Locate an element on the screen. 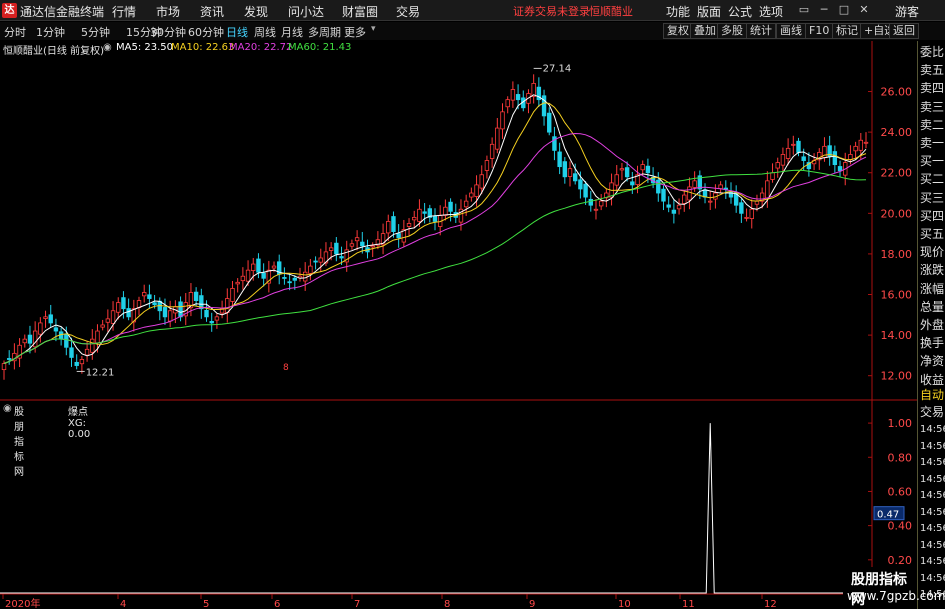 Image resolution: width=945 pixels, height=609 pixels. period-daily: 日线 is located at coordinates (237, 32).